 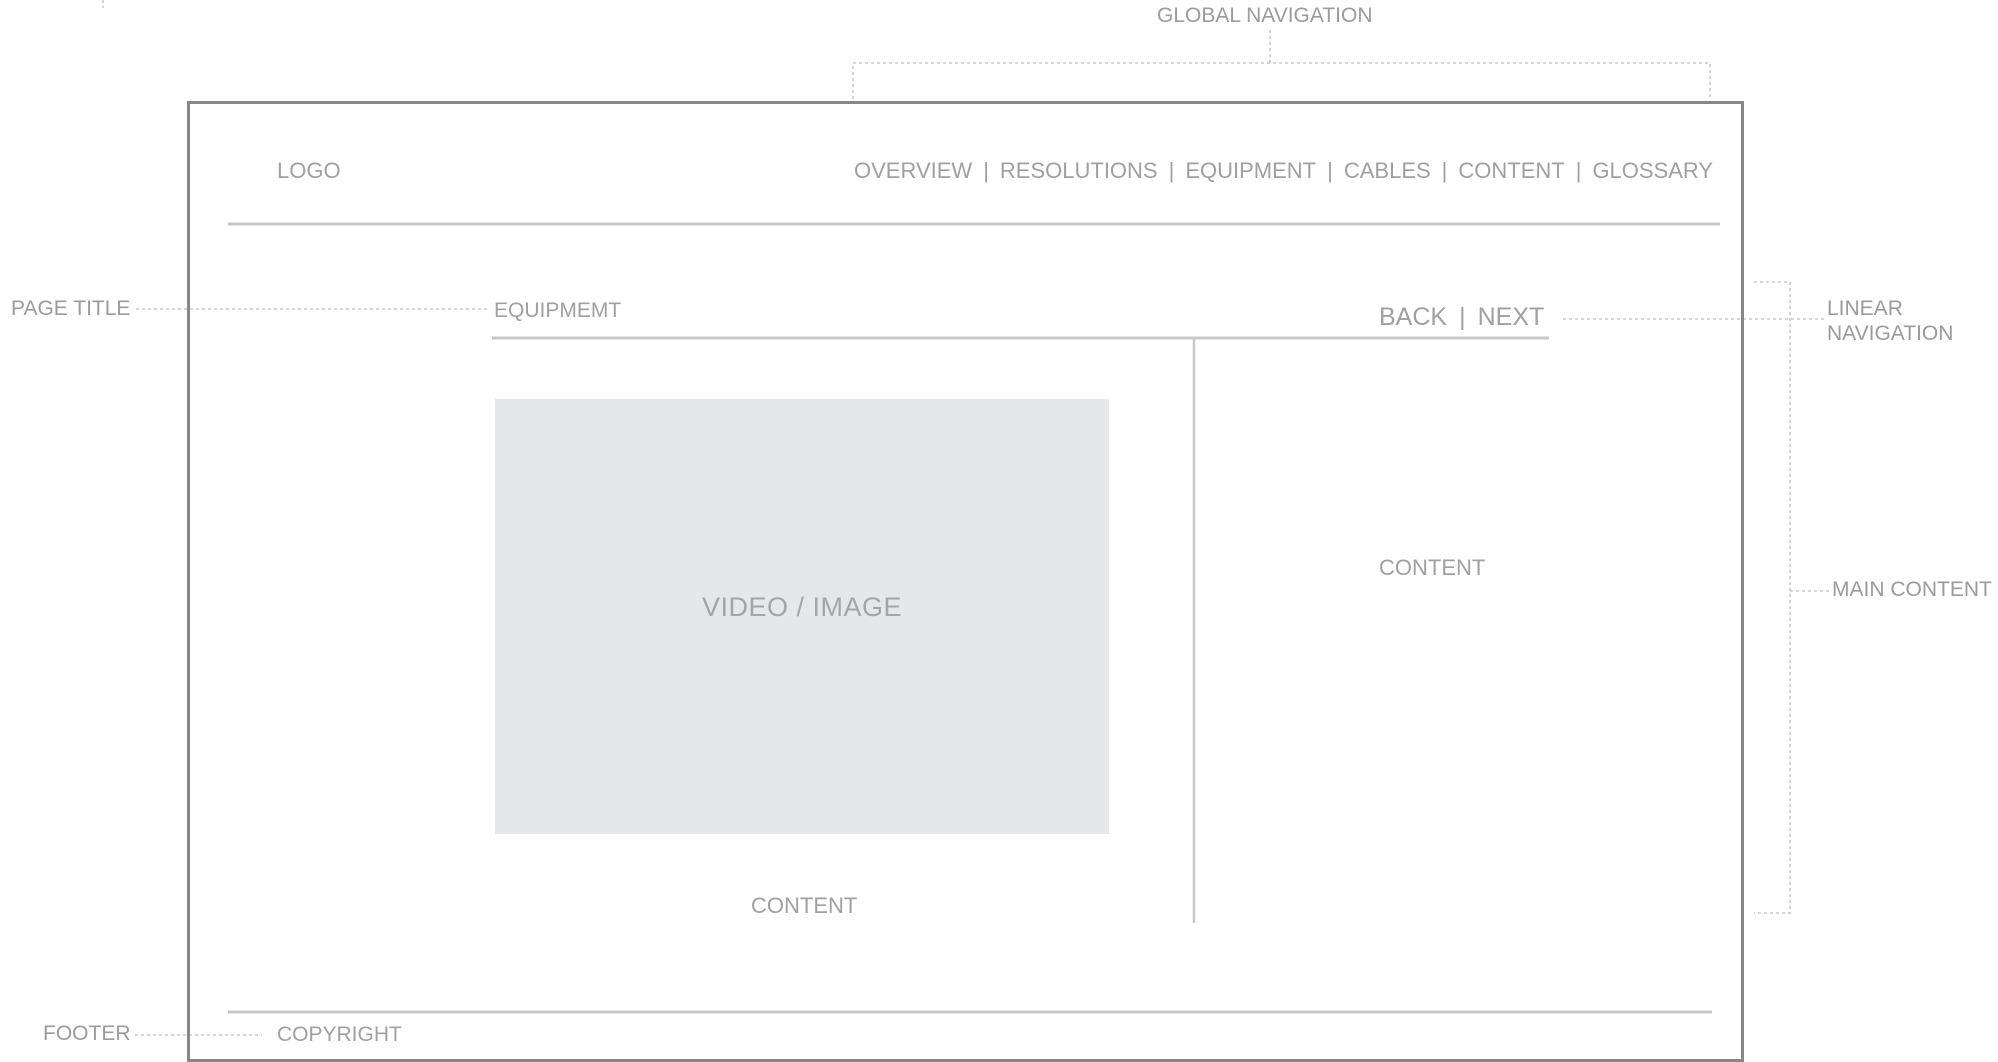 What do you see at coordinates (71, 308) in the screenshot?
I see `annotation-page-title: PAGE TITLE` at bounding box center [71, 308].